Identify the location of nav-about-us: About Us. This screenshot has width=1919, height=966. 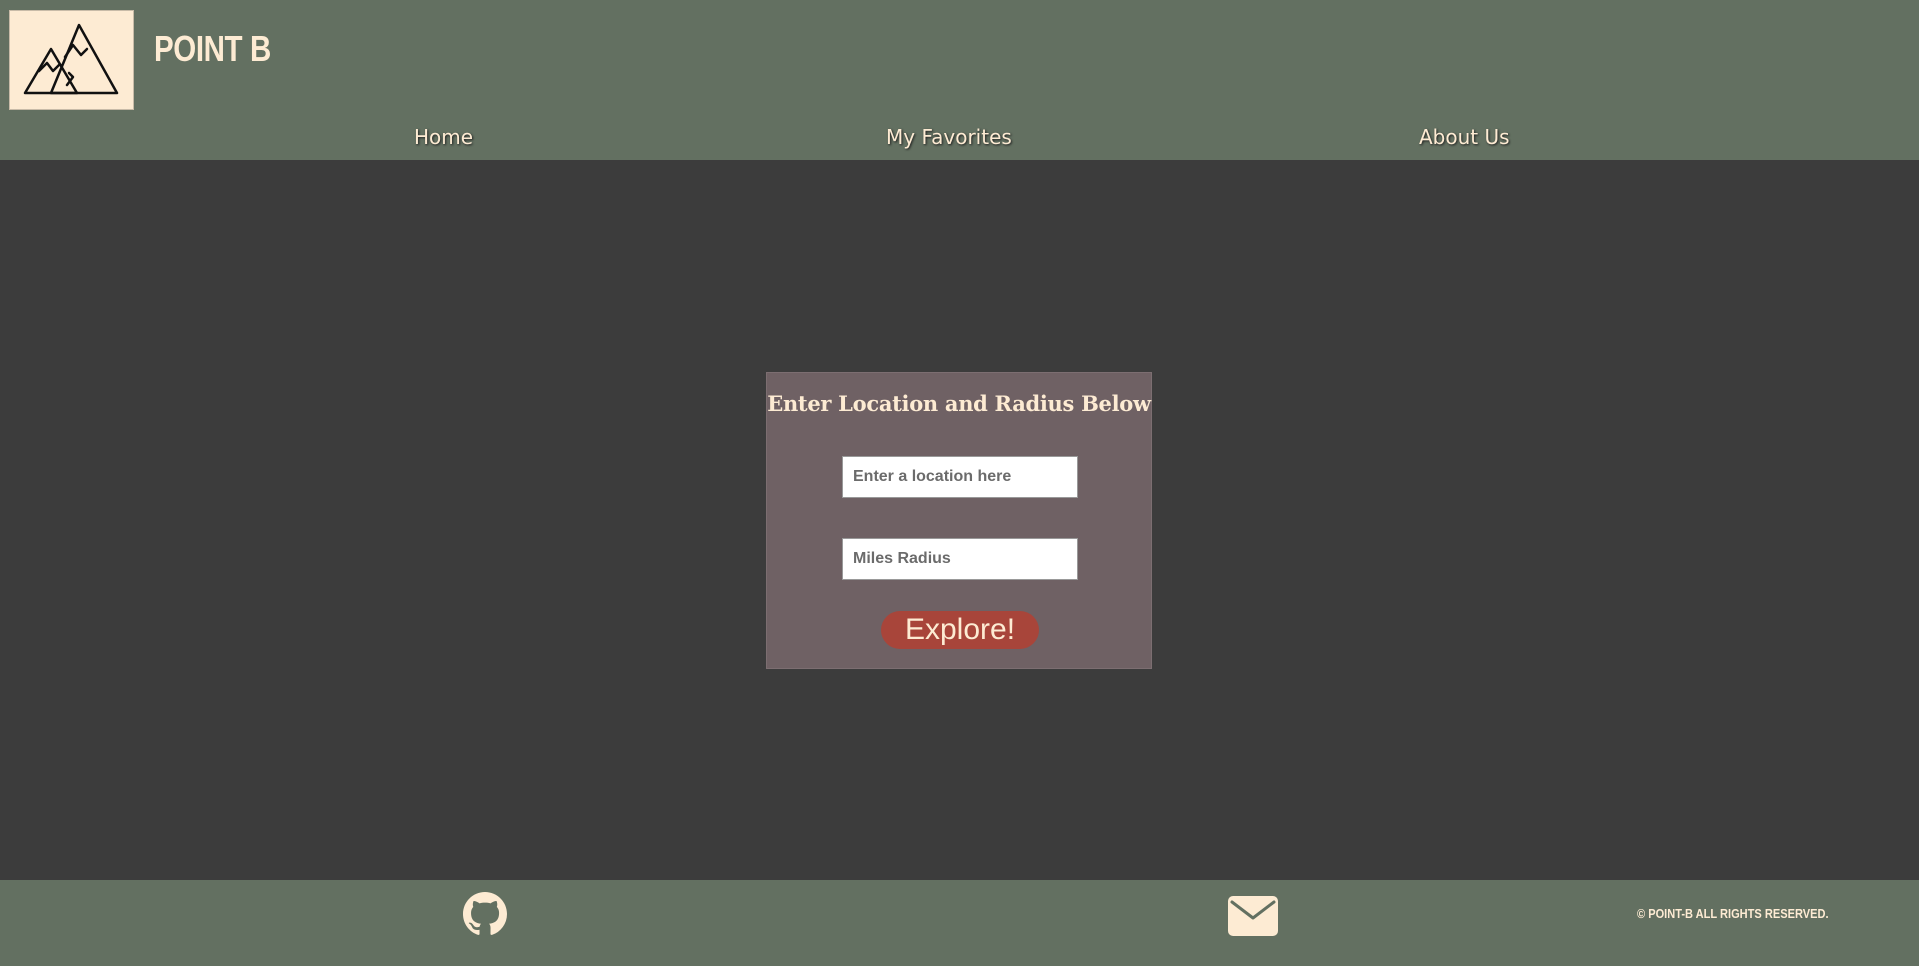
(1464, 137).